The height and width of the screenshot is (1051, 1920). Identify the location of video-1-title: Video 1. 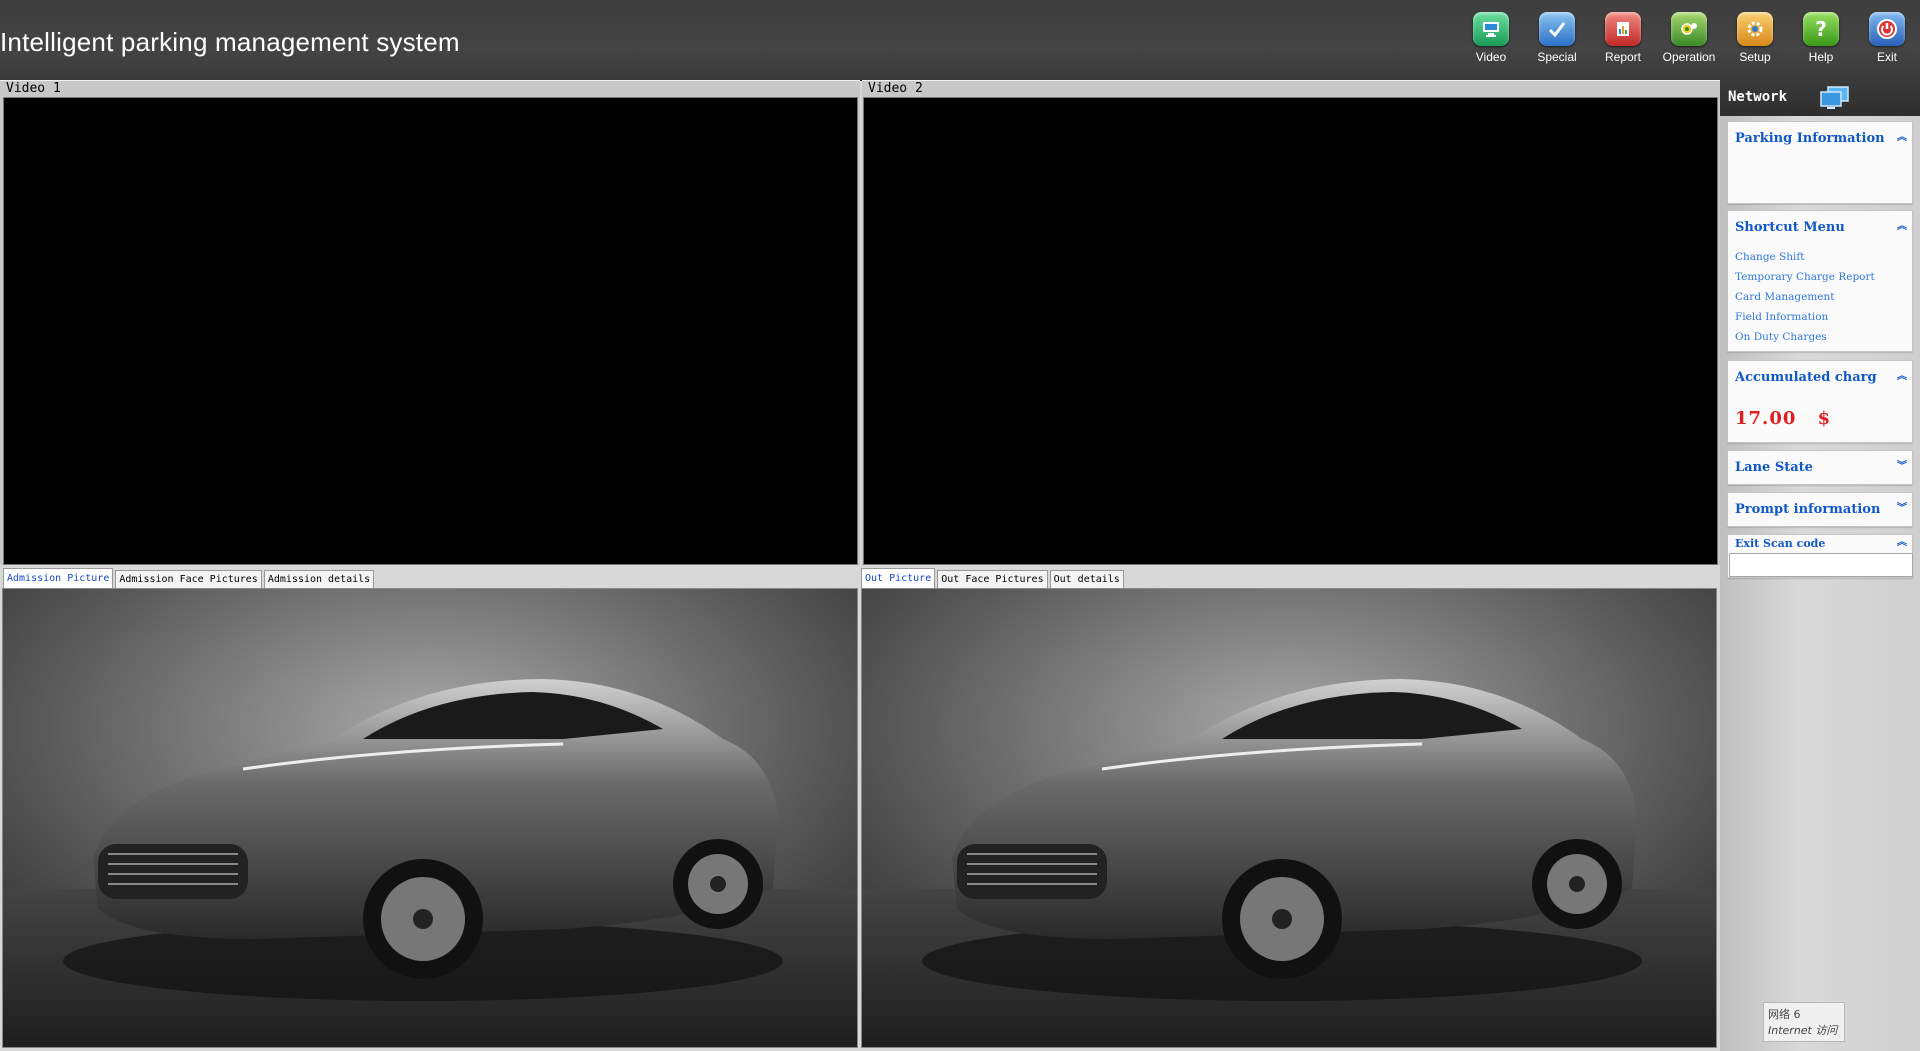
(33, 88).